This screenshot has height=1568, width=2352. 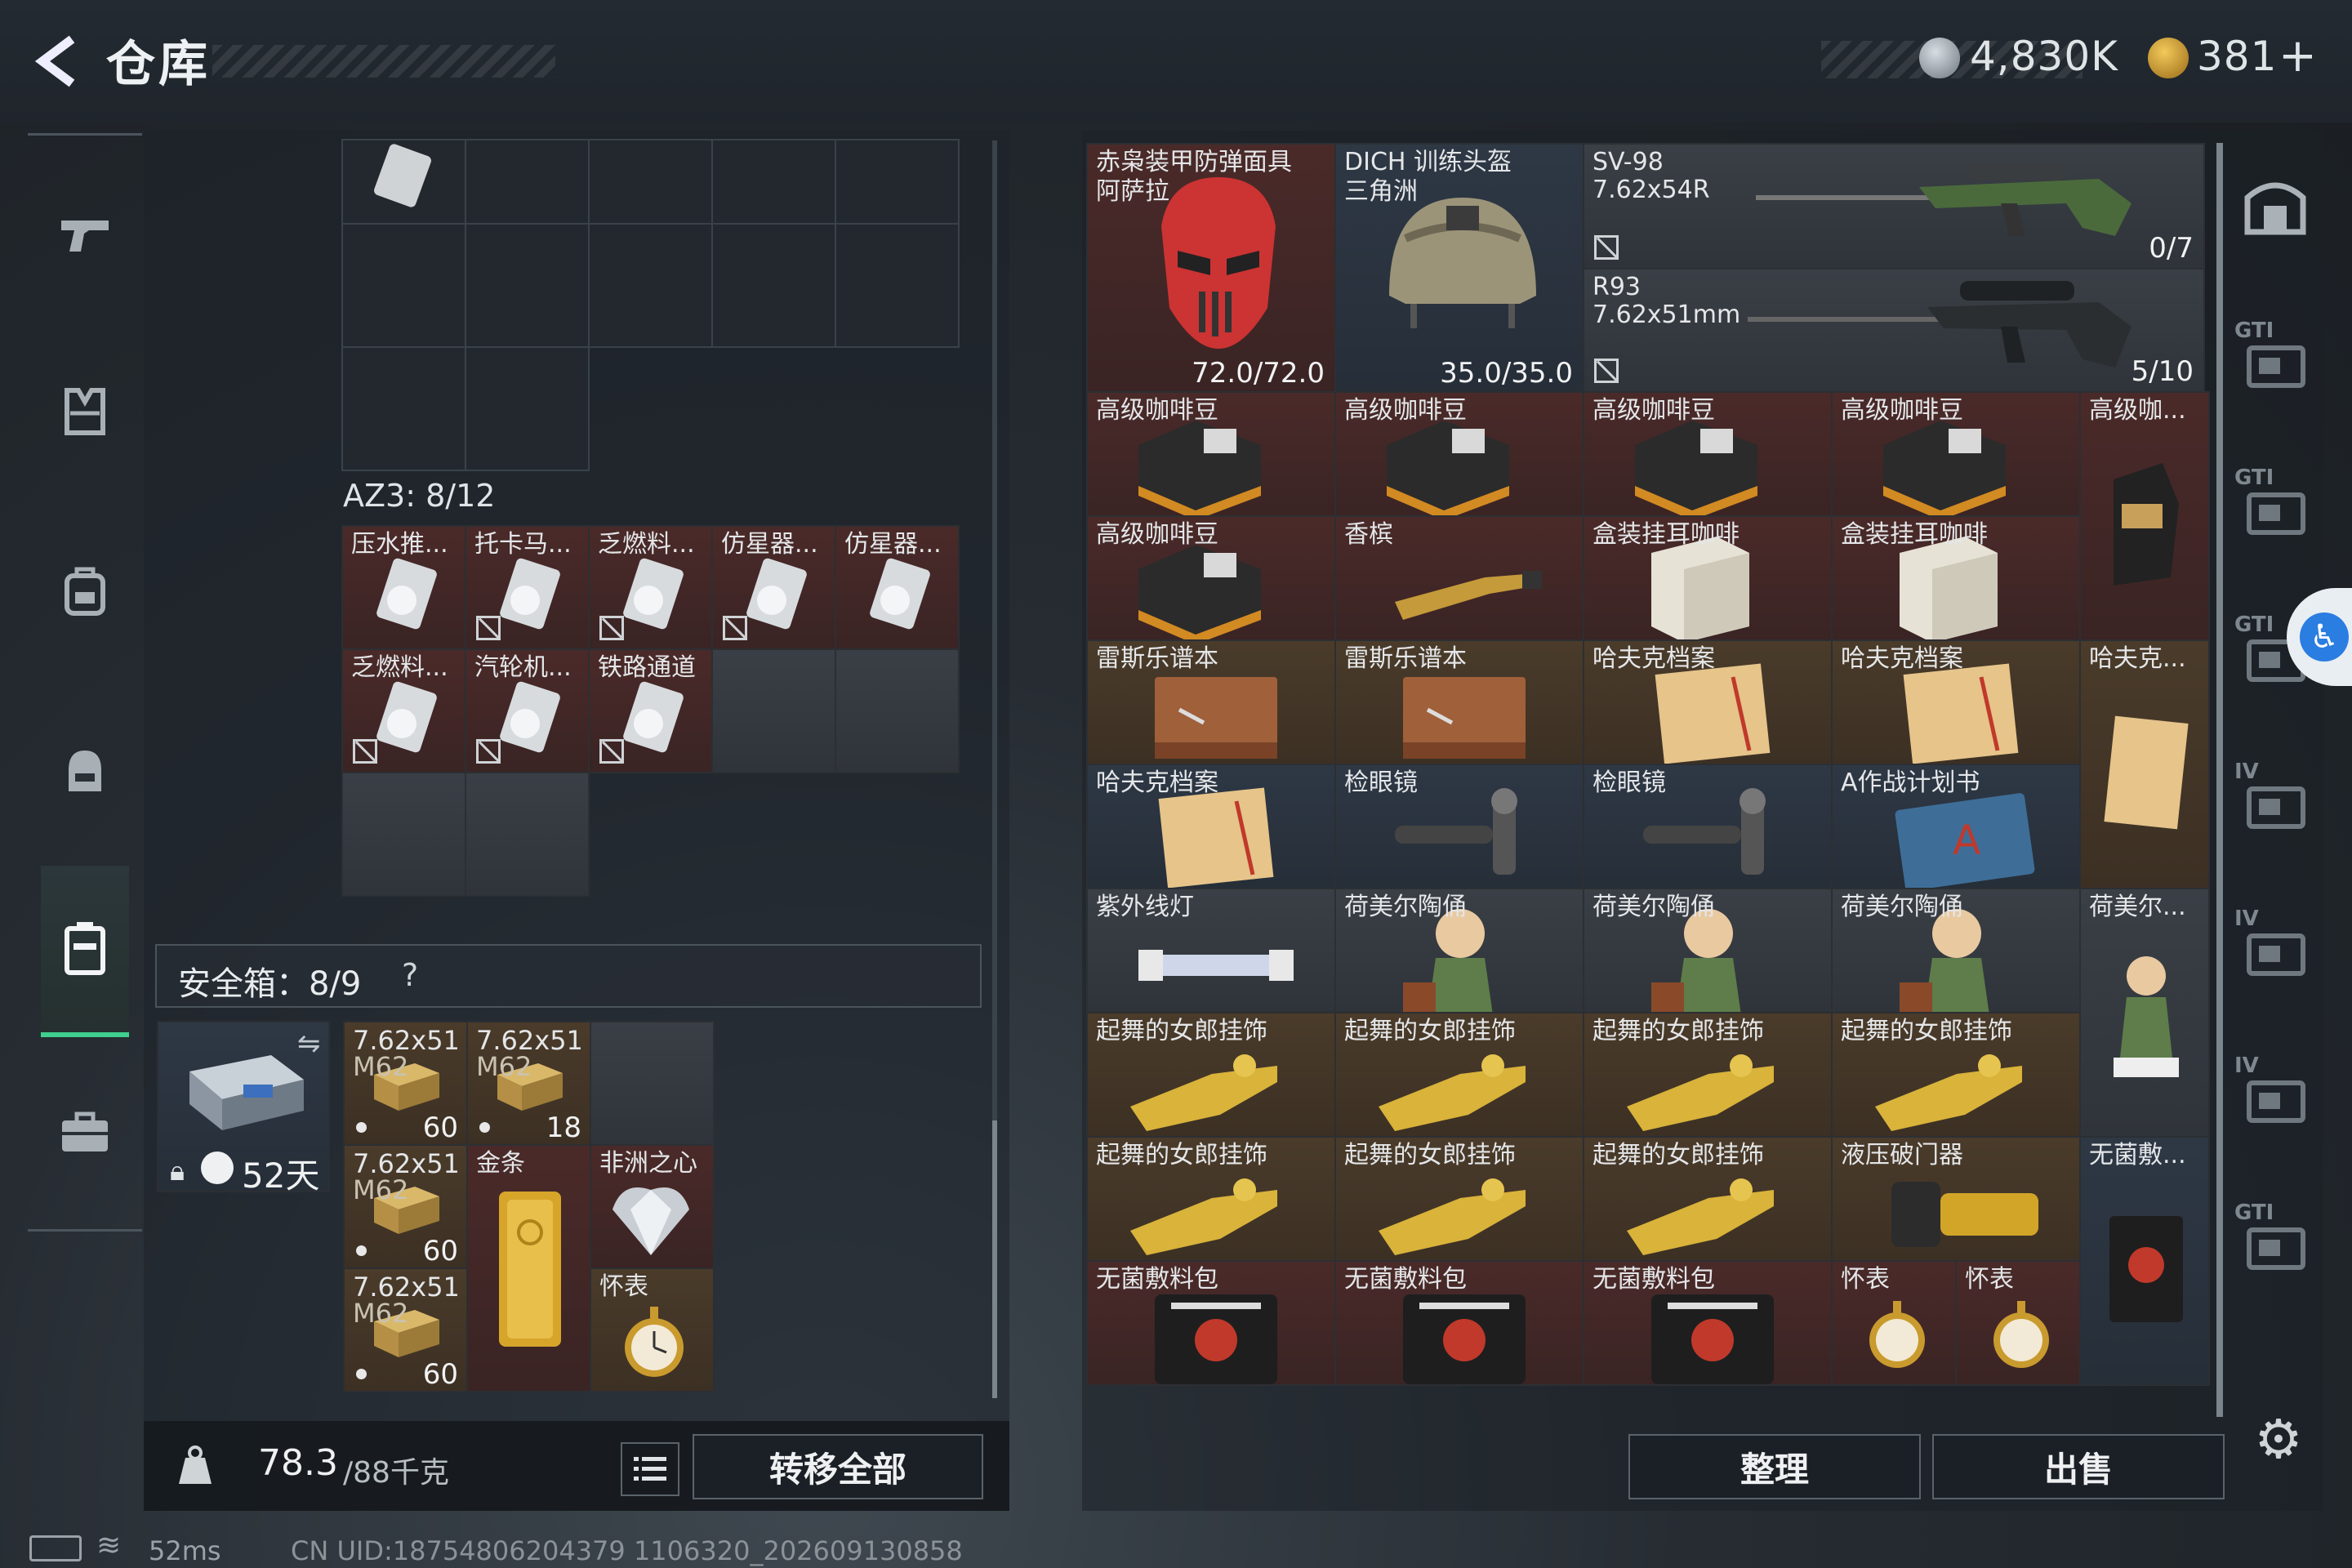 What do you see at coordinates (309, 1043) in the screenshot?
I see `swap-icon: ⇋` at bounding box center [309, 1043].